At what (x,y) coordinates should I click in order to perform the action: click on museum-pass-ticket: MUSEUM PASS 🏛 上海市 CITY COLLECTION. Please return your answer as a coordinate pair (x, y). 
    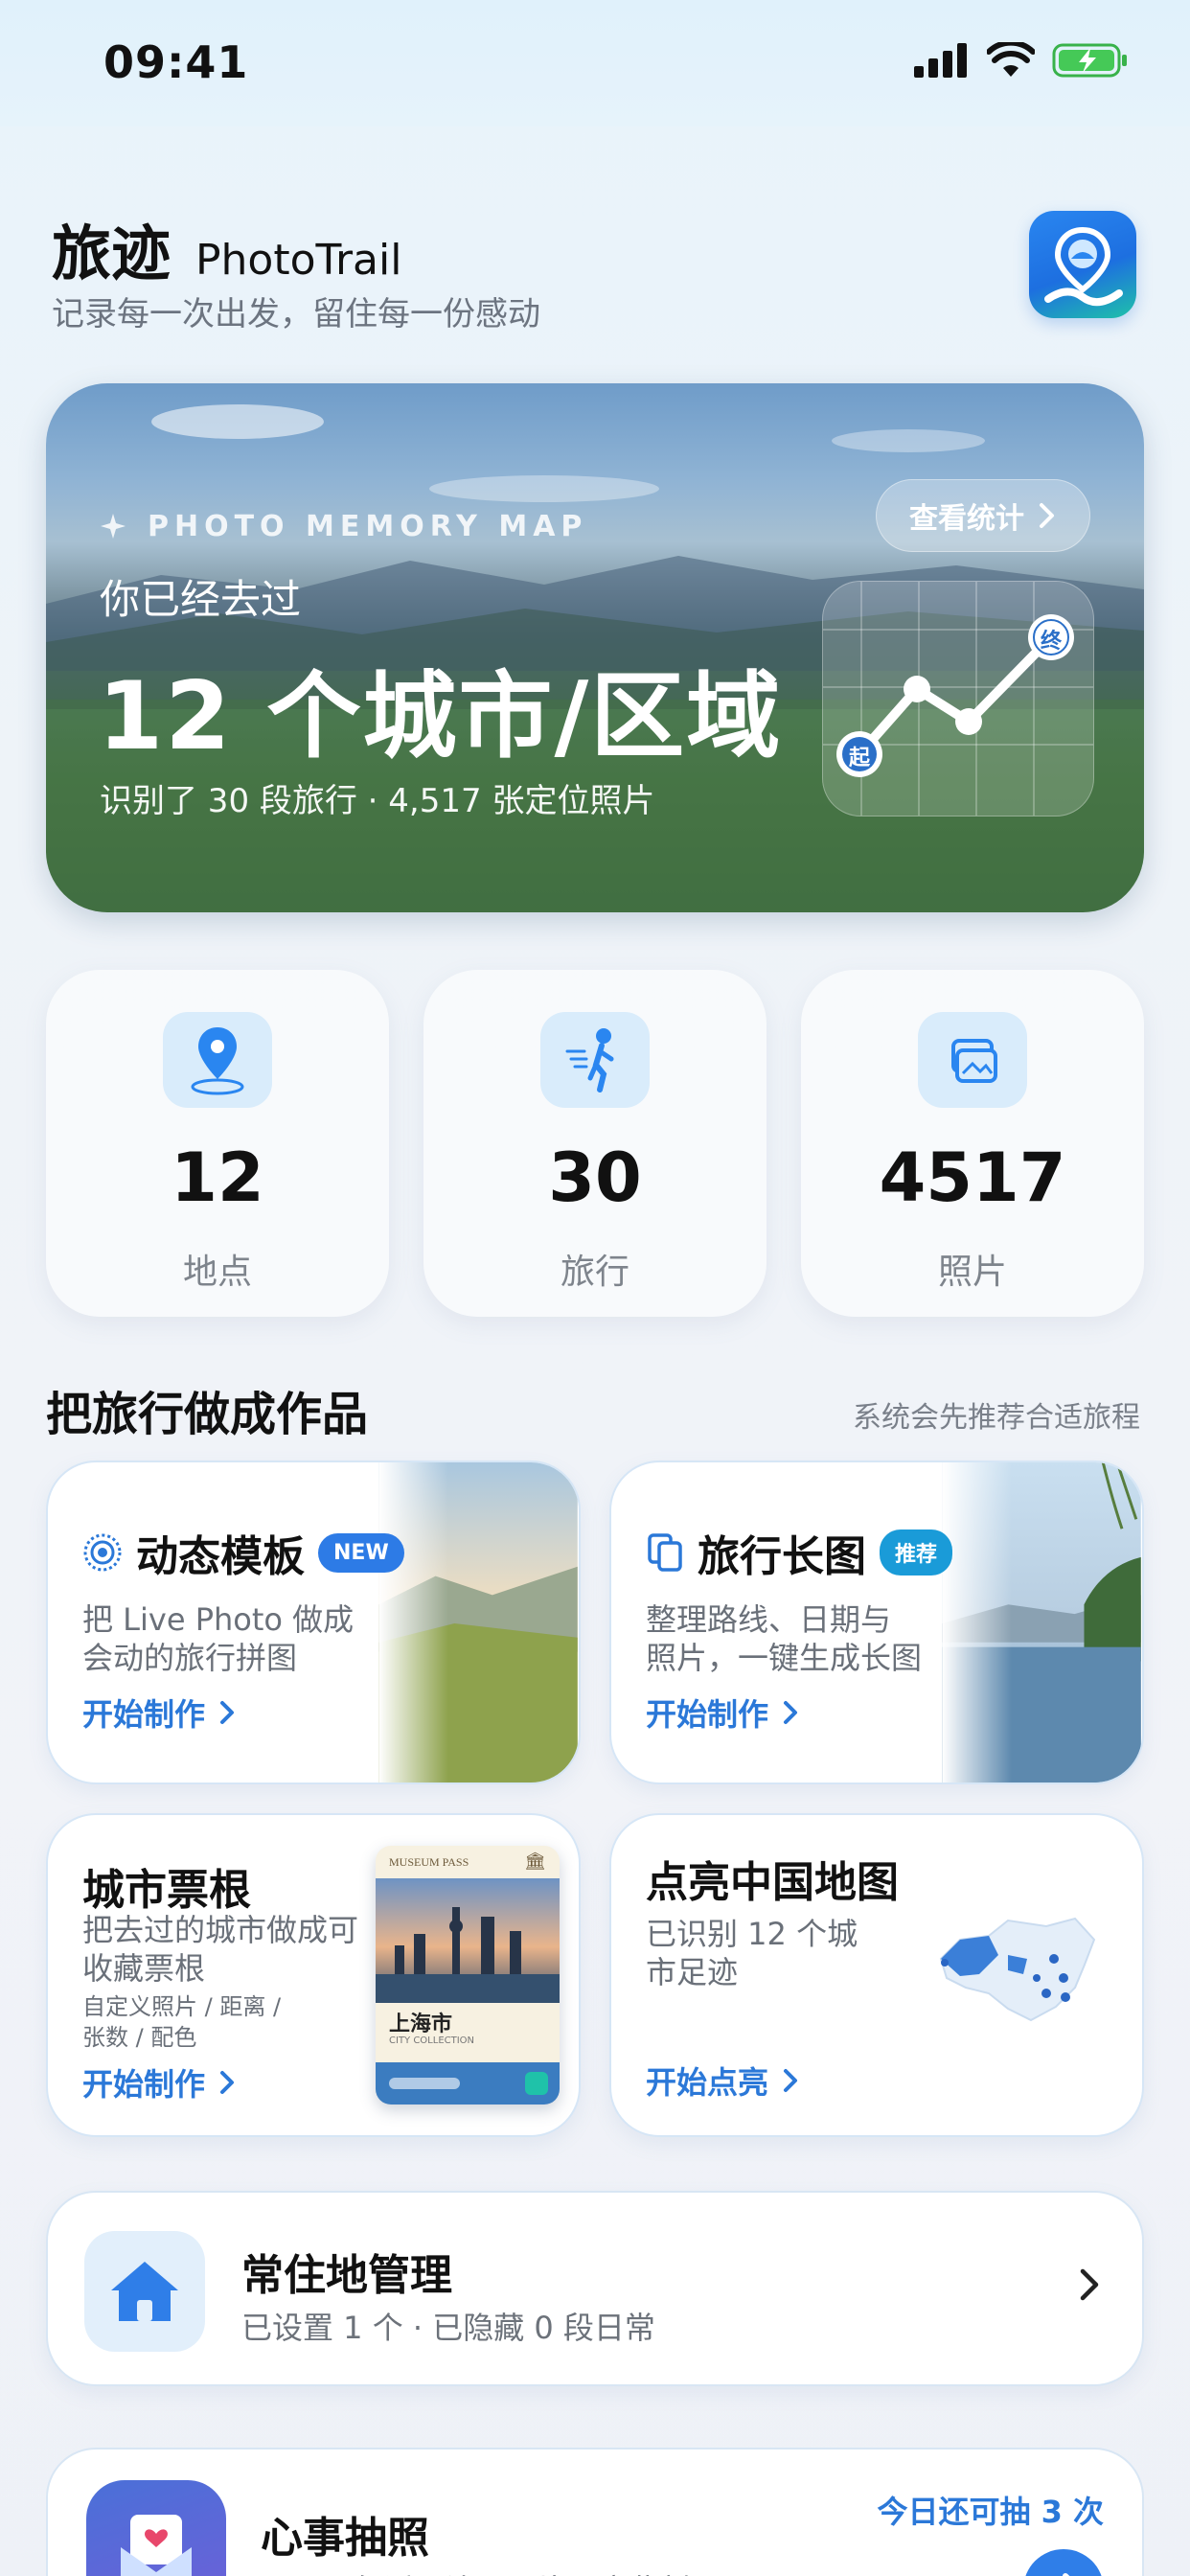
    Looking at the image, I should click on (468, 1975).